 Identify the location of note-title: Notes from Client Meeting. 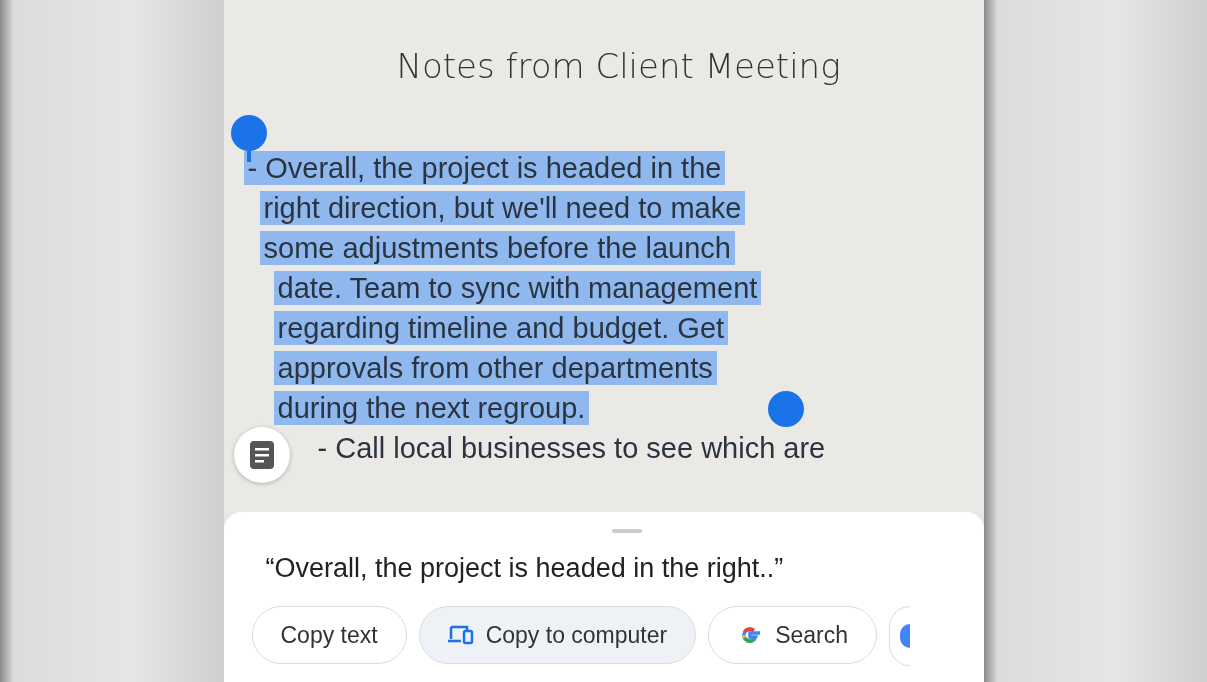
(618, 66).